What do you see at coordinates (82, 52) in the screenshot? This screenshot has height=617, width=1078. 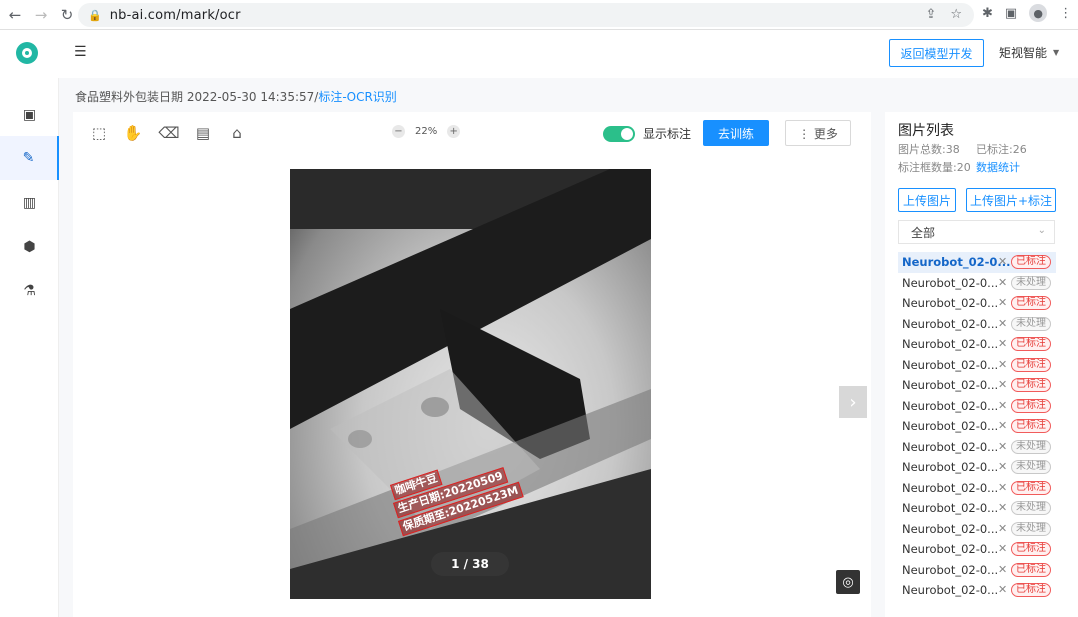 I see `menu-collapse-icon: ☰` at bounding box center [82, 52].